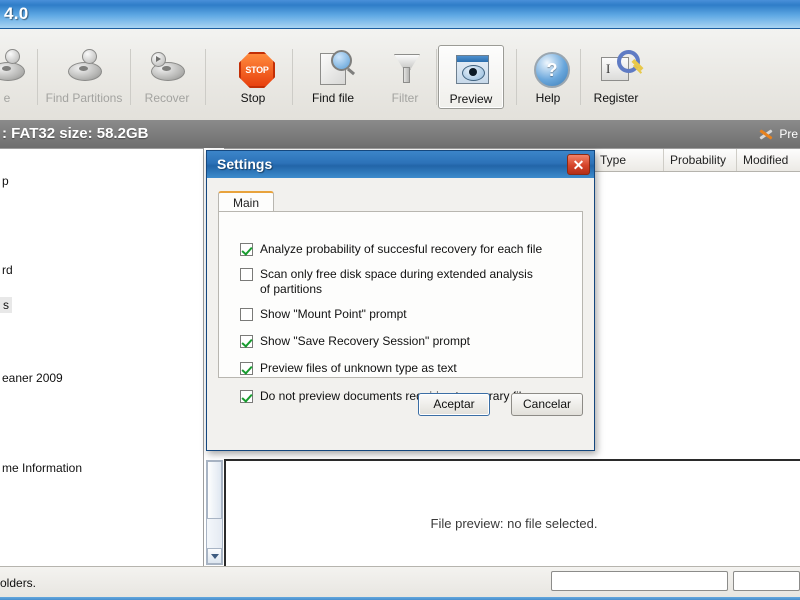 Image resolution: width=800 pixels, height=600 pixels. I want to click on option-show-save-session: Show "Save Recovery Session" prompt, so click(355, 341).